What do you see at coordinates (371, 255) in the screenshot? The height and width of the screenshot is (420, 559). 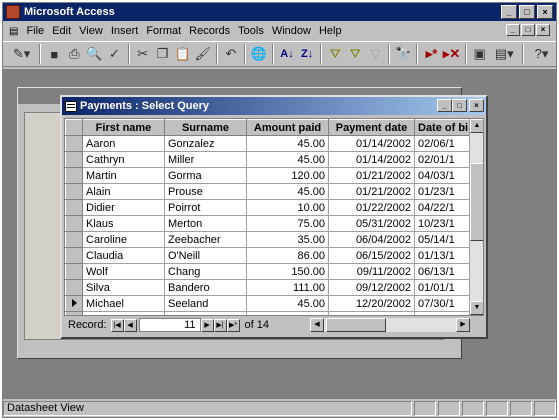 I see `table-cell: 06/15/2002` at bounding box center [371, 255].